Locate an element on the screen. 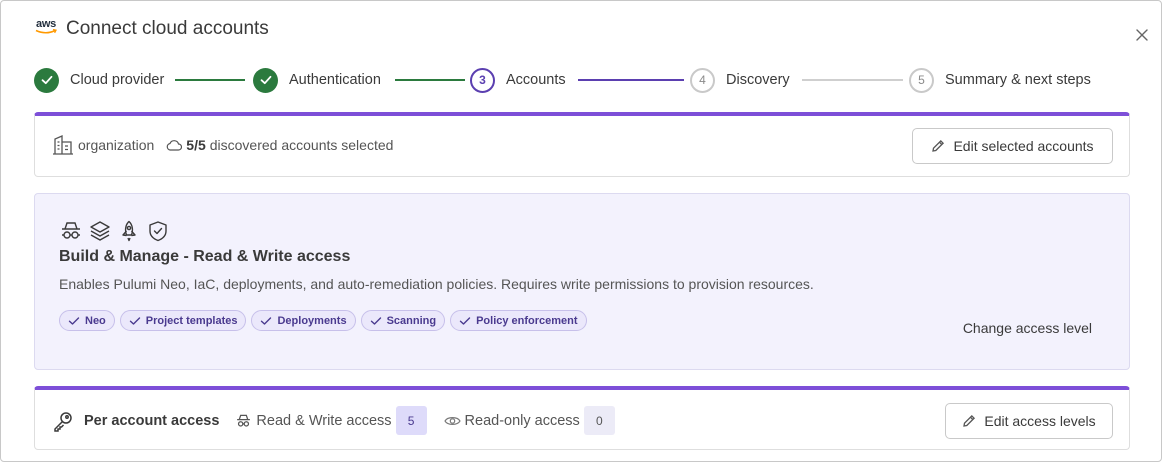  cloud-icon is located at coordinates (174, 145).